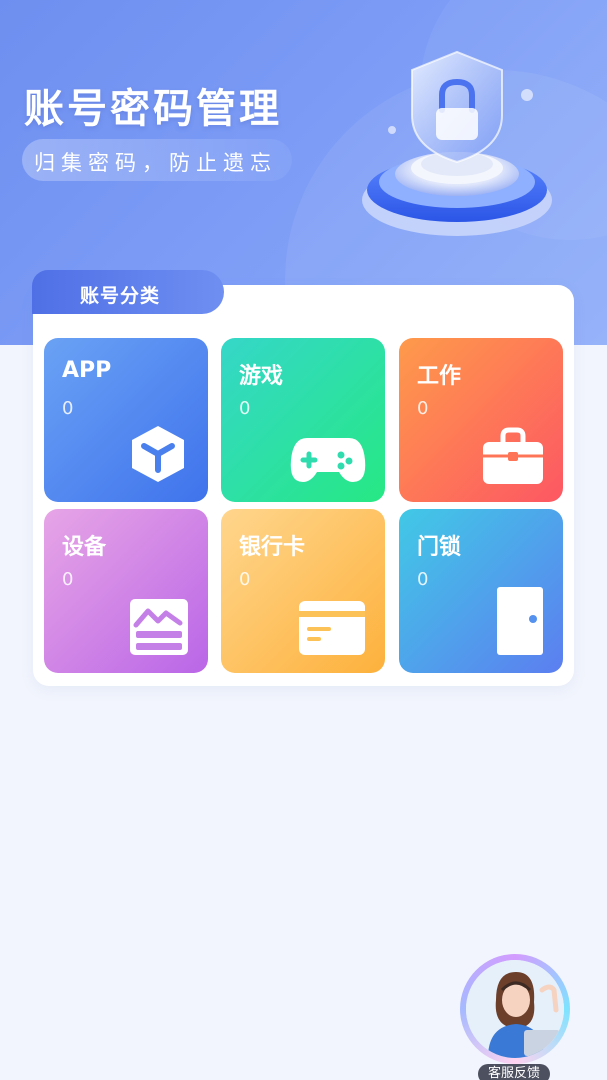 Image resolution: width=607 pixels, height=1080 pixels. Describe the element at coordinates (272, 547) in the screenshot. I see `category-label: 银行卡` at that location.